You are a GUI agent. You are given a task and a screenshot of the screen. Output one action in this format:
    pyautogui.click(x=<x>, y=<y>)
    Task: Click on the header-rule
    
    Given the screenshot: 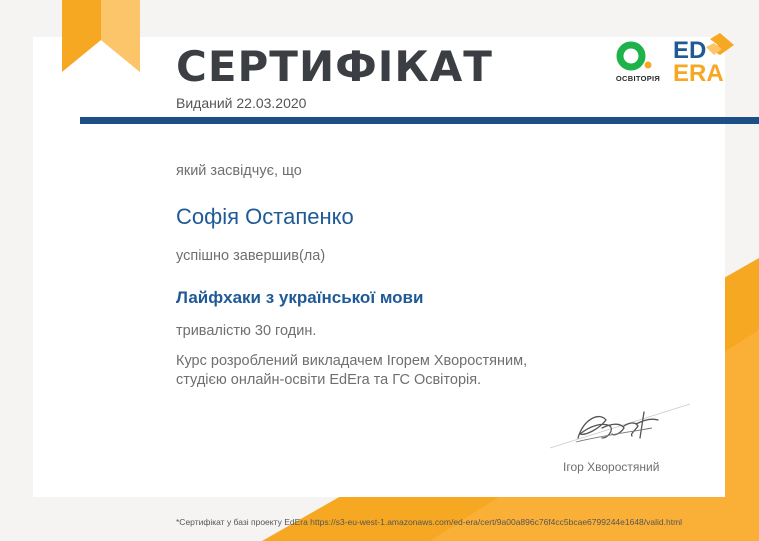 What is the action you would take?
    pyautogui.click(x=419, y=120)
    